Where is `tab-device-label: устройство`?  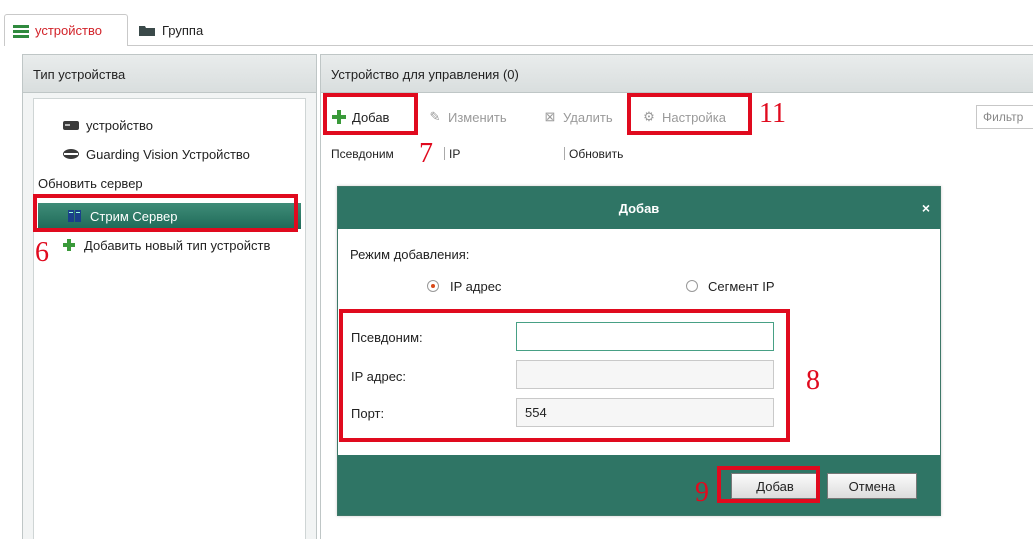 tab-device-label: устройство is located at coordinates (68, 30).